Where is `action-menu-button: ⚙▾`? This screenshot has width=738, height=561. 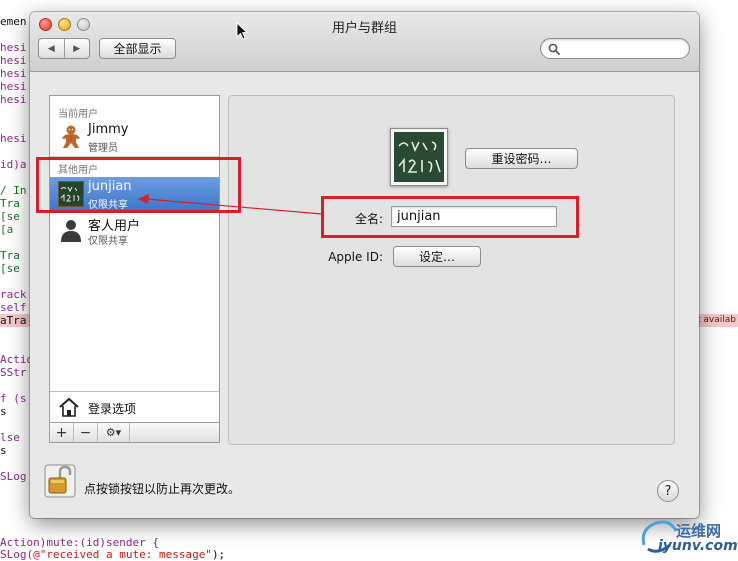
action-menu-button: ⚙▾ is located at coordinates (114, 432).